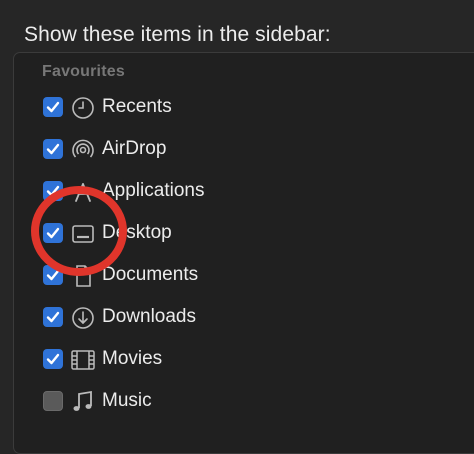  What do you see at coordinates (83, 402) in the screenshot?
I see `music-note-icon` at bounding box center [83, 402].